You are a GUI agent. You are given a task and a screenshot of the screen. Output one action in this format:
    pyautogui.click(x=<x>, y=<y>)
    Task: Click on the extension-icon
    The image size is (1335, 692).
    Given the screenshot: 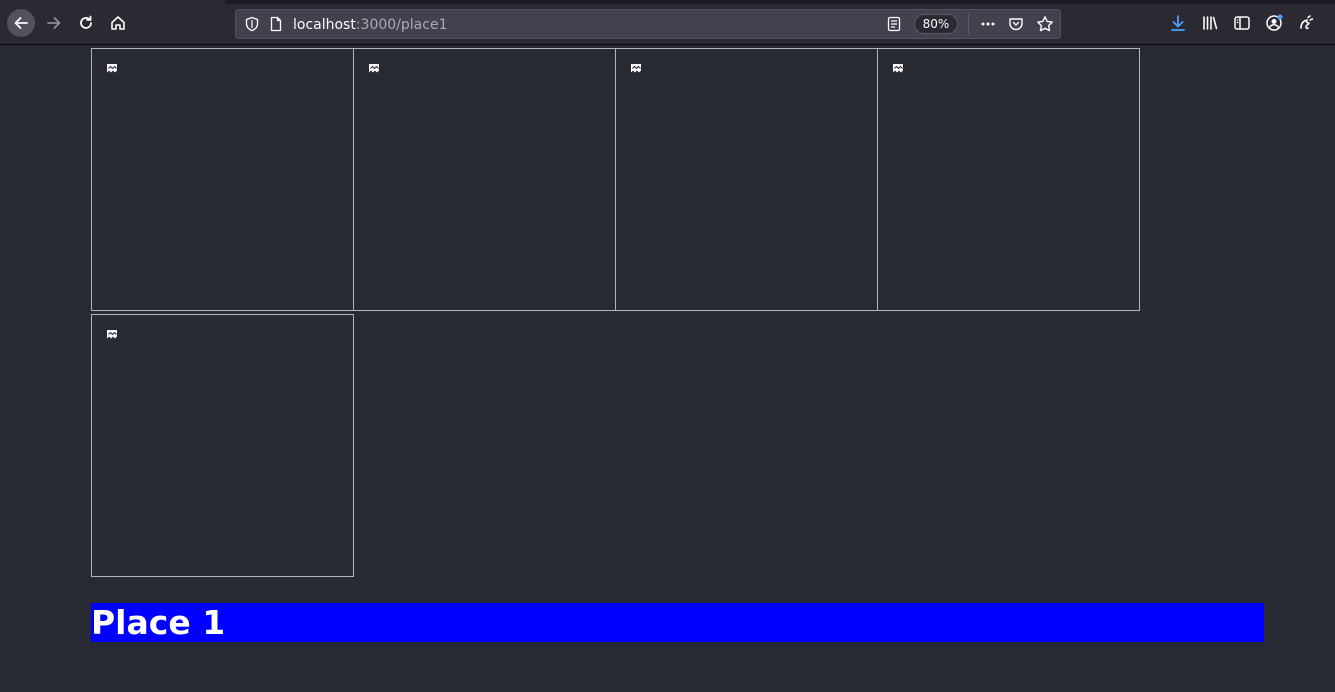 What is the action you would take?
    pyautogui.click(x=1306, y=23)
    